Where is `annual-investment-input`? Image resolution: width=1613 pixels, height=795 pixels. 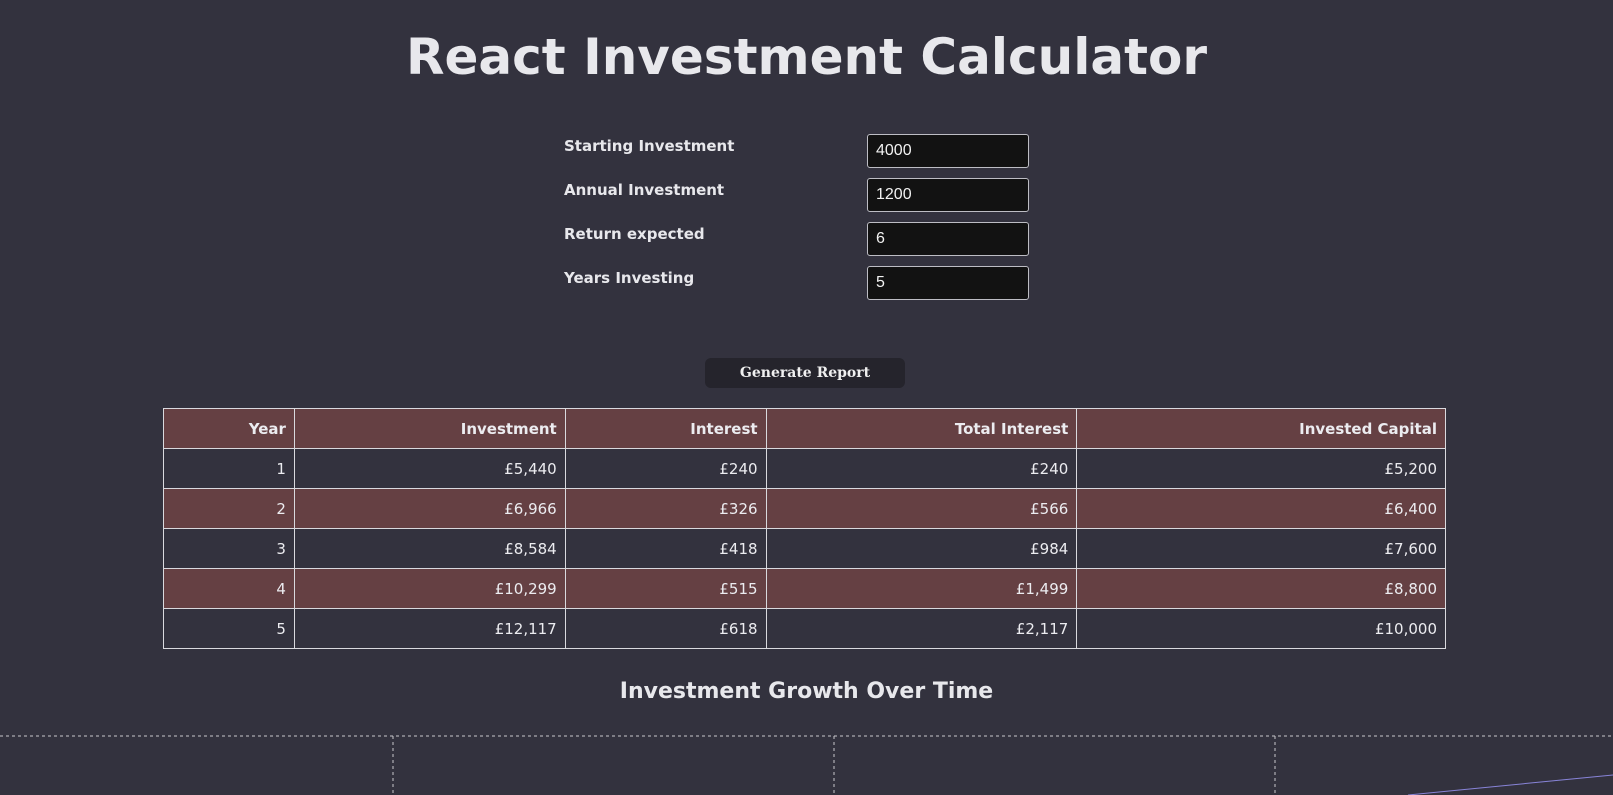 annual-investment-input is located at coordinates (948, 195).